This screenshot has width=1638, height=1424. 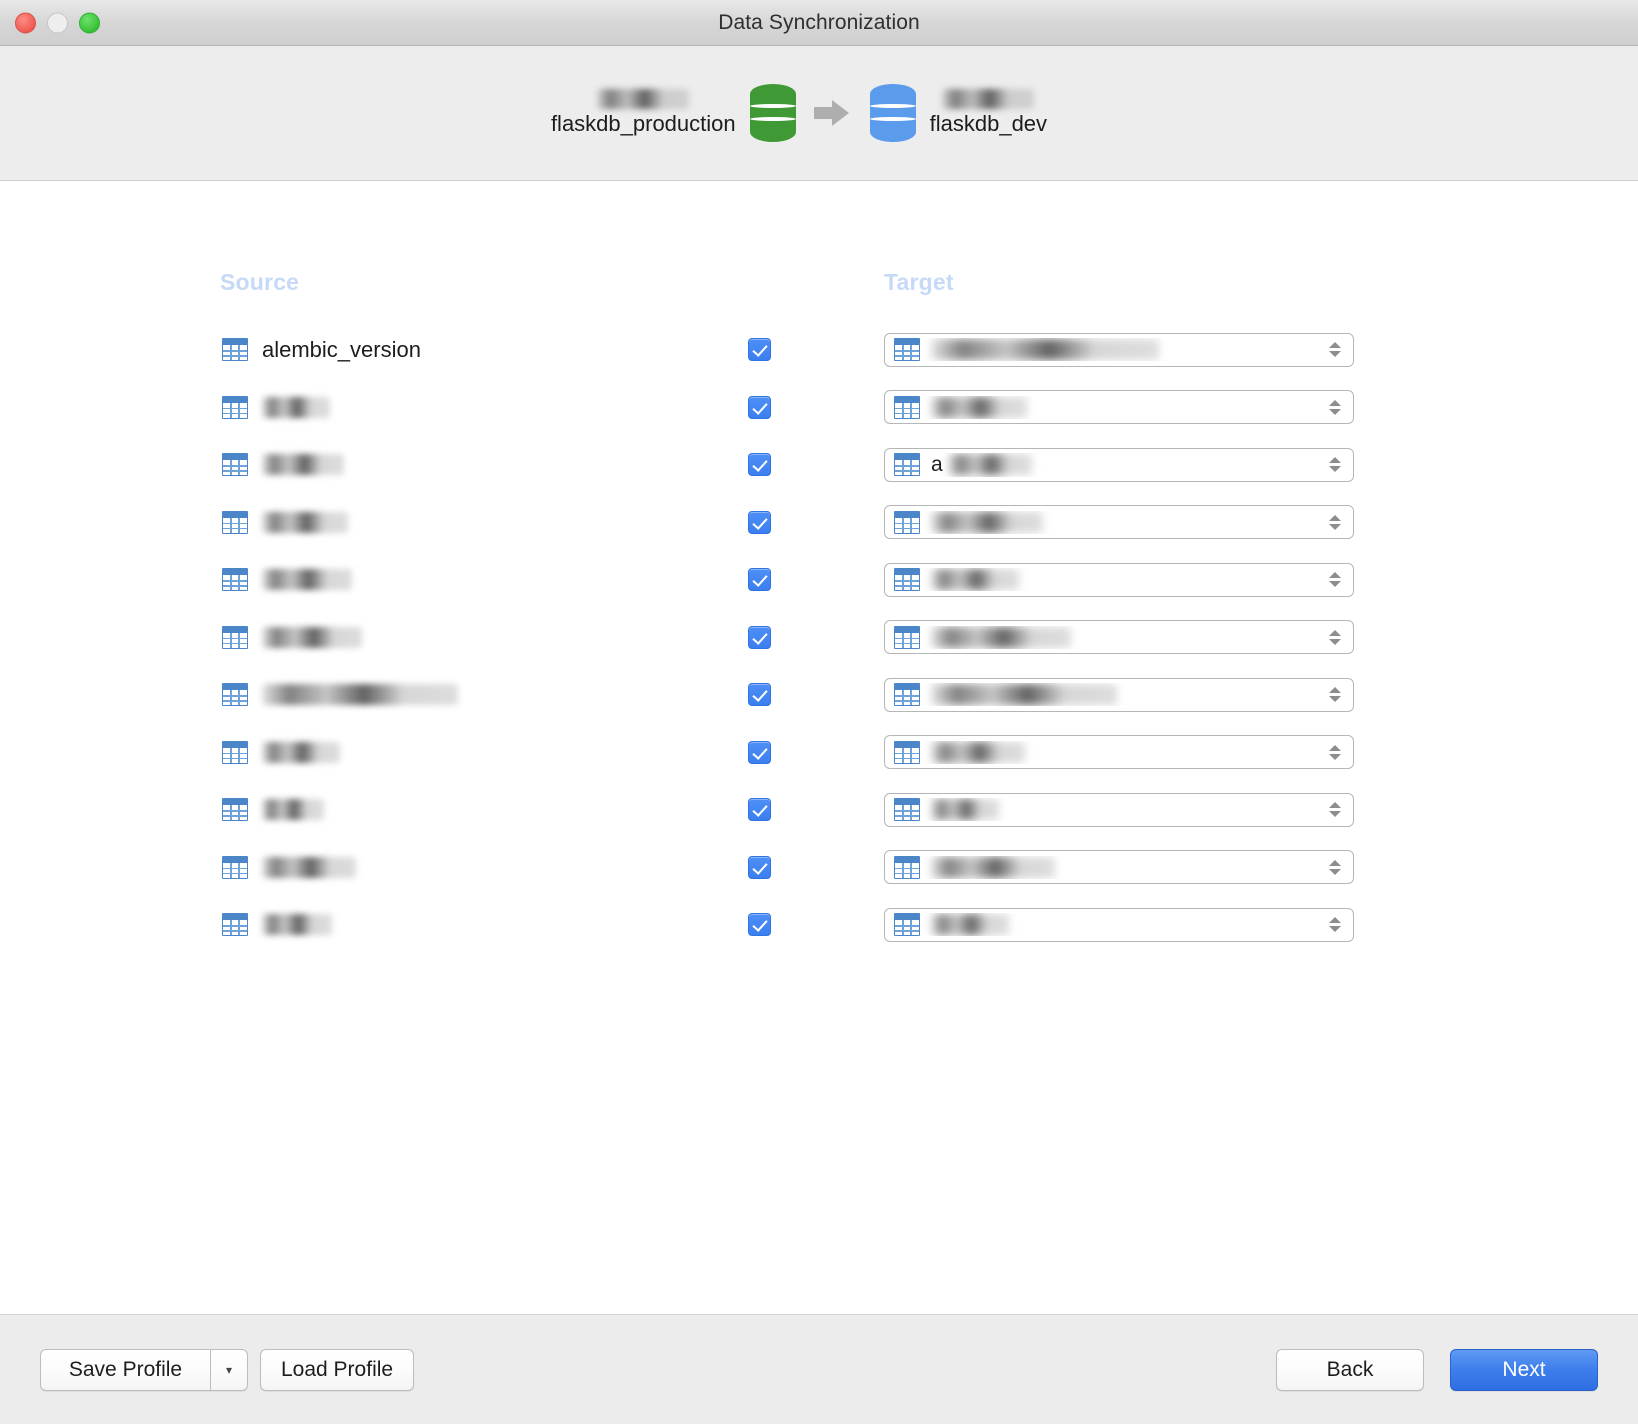 I want to click on save-profile-split-button: Save Profile ▾, so click(x=144, y=1369).